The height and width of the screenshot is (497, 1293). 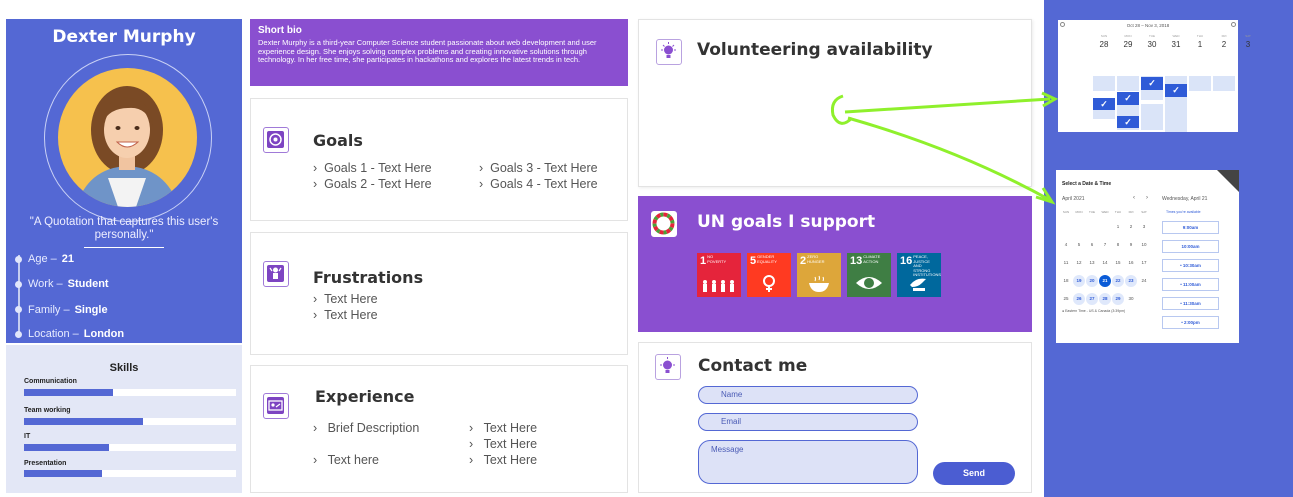 What do you see at coordinates (27, 436) in the screenshot?
I see `skill-label: IT` at bounding box center [27, 436].